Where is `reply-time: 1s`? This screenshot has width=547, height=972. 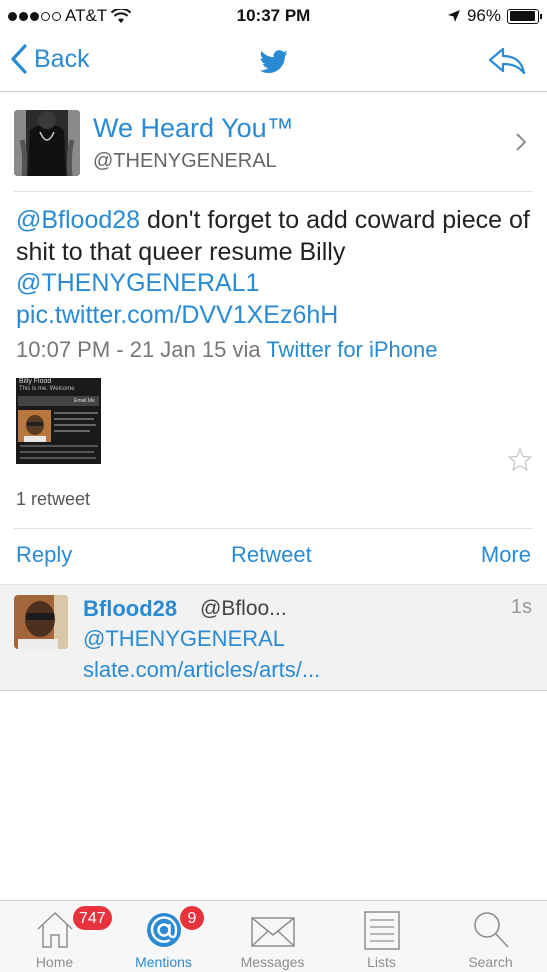
reply-time: 1s is located at coordinates (521, 607).